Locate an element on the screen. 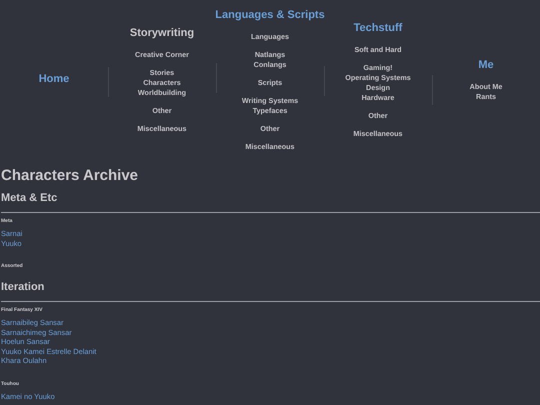 The height and width of the screenshot is (405, 540). nav-link: Techstuff is located at coordinates (378, 28).